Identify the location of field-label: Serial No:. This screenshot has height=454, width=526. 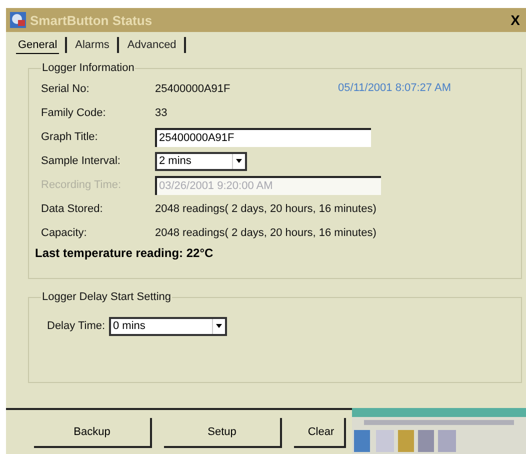
(65, 89).